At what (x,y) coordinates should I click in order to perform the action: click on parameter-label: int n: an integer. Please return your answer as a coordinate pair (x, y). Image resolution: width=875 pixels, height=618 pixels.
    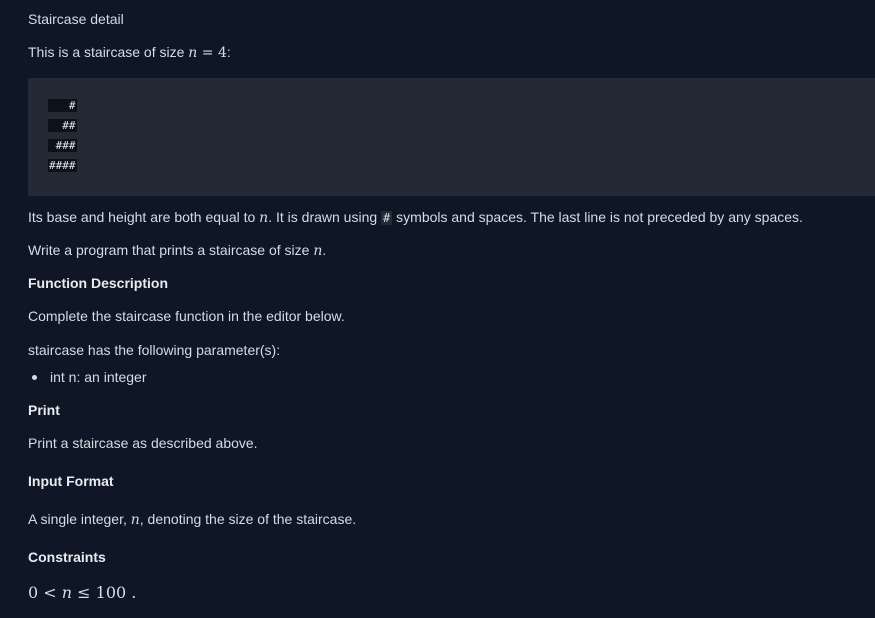
    Looking at the image, I should click on (98, 377).